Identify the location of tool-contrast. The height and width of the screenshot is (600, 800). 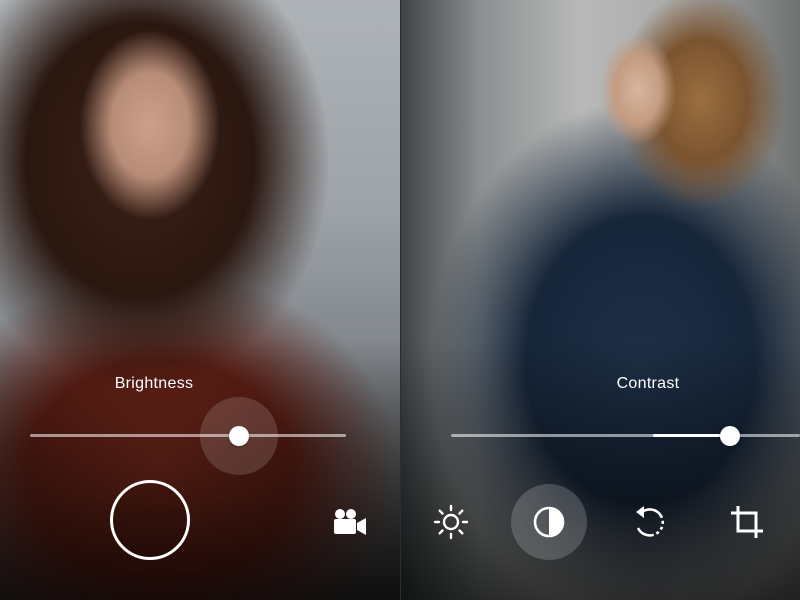
(549, 522).